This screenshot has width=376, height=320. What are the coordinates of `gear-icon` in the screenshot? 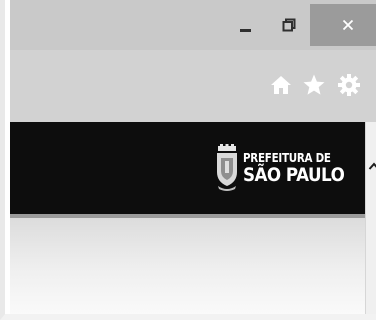 It's located at (349, 85).